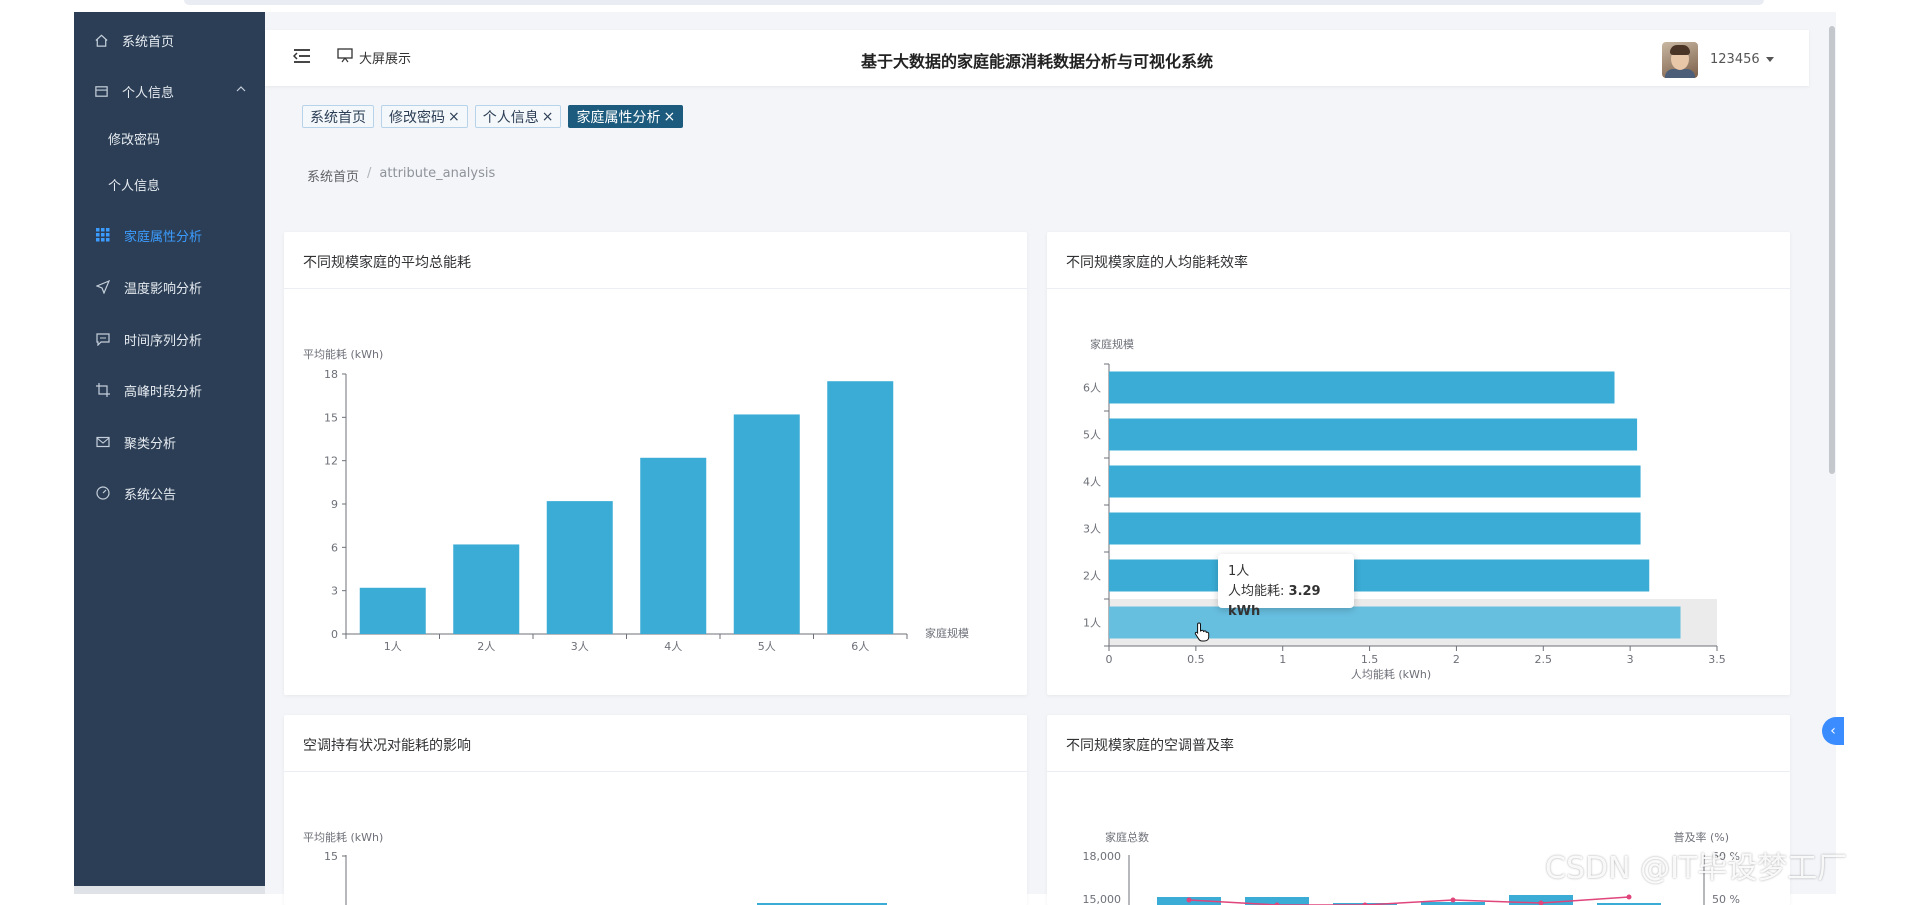 The image size is (1910, 905). What do you see at coordinates (241, 91) in the screenshot?
I see `chevron-up-icon` at bounding box center [241, 91].